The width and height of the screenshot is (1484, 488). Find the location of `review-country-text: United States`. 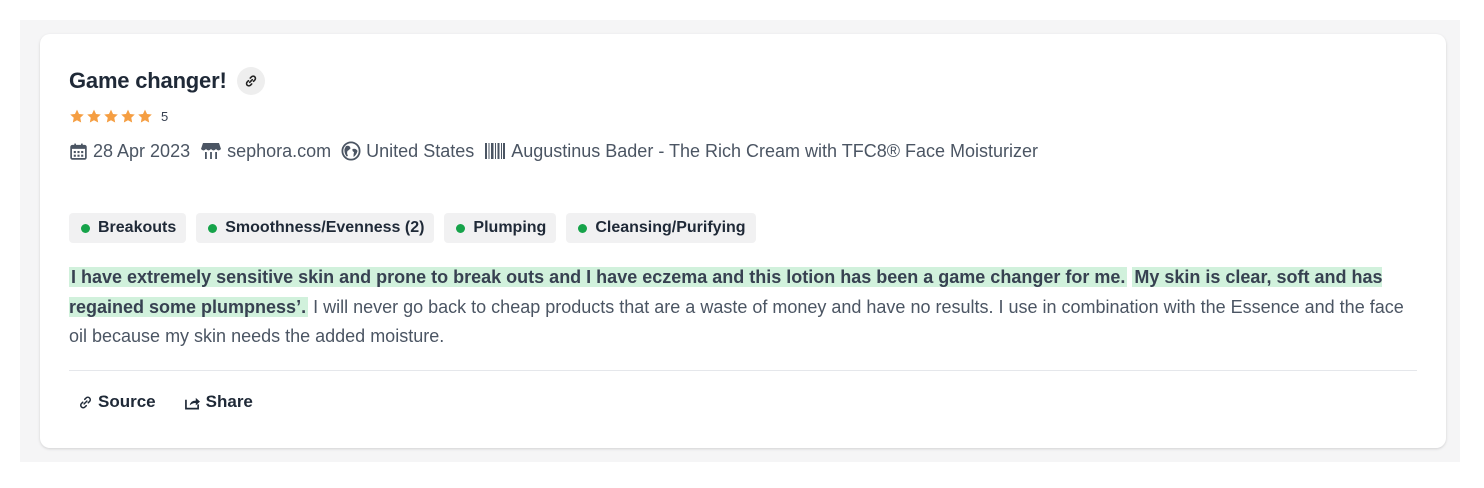

review-country-text: United States is located at coordinates (420, 150).